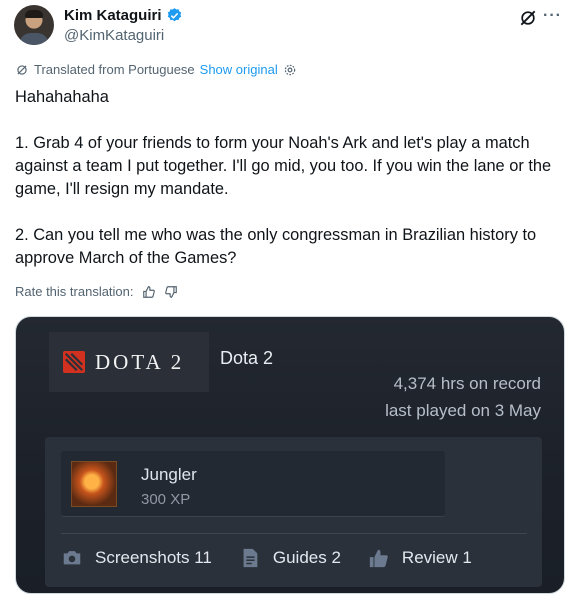  What do you see at coordinates (294, 533) in the screenshot?
I see `divider` at bounding box center [294, 533].